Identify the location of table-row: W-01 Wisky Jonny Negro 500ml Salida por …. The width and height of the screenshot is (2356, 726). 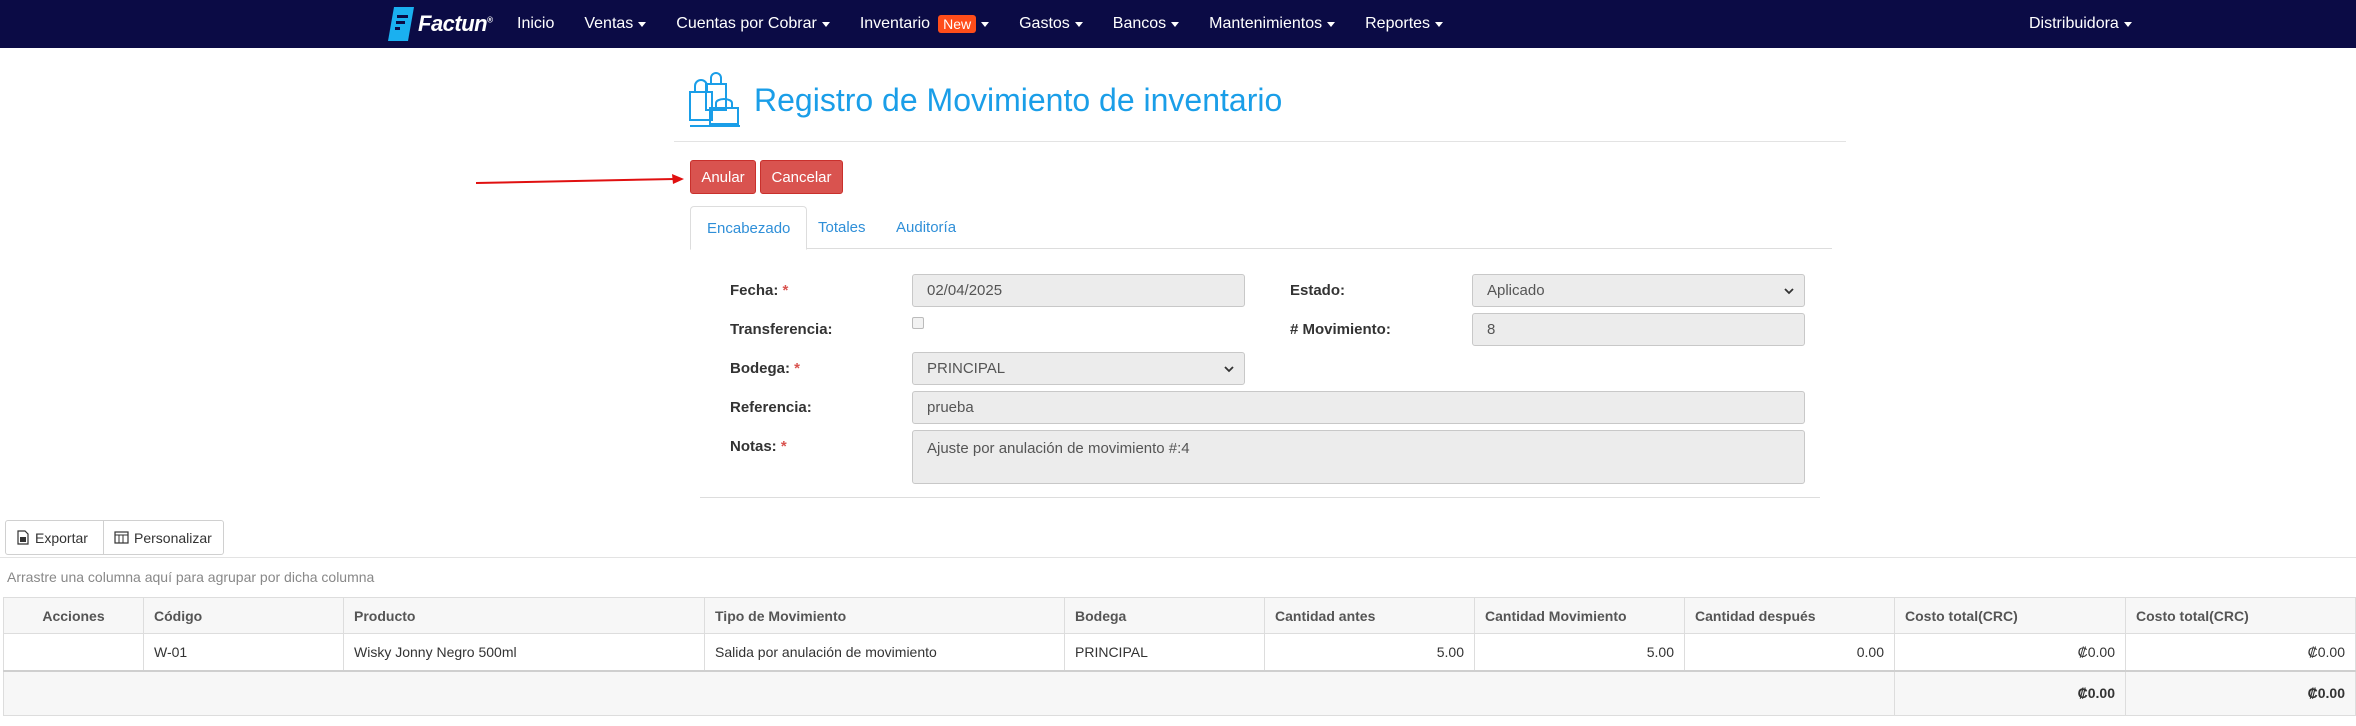
(1179, 652).